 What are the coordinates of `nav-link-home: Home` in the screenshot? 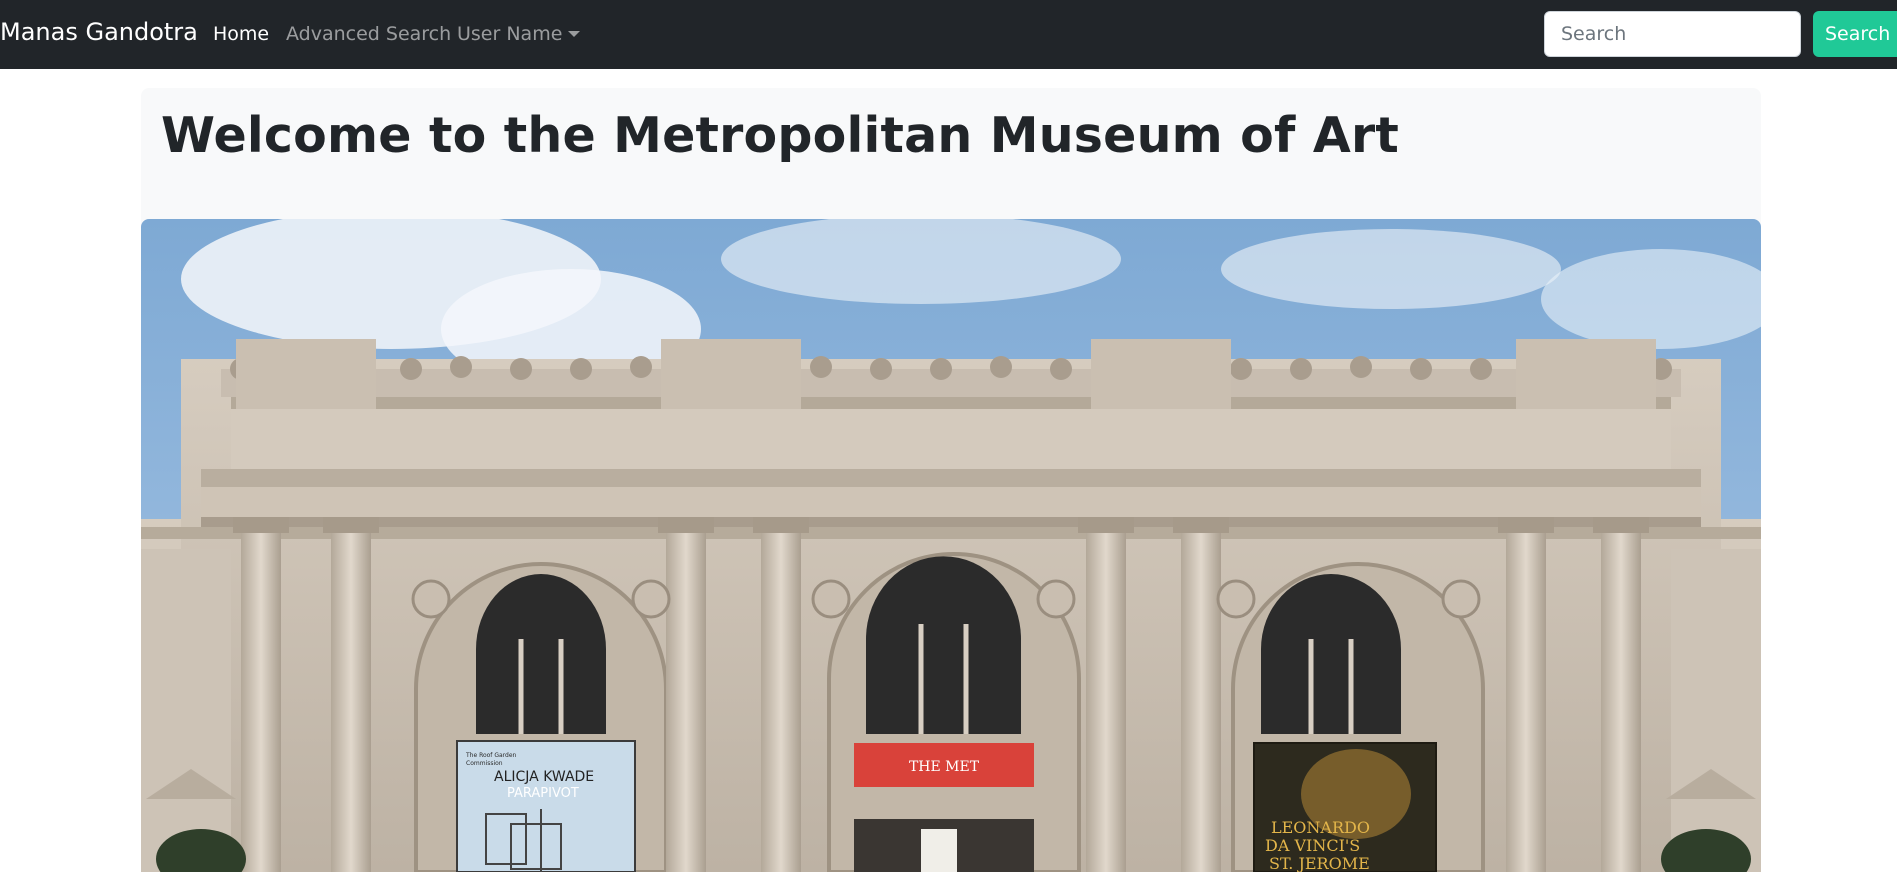 It's located at (241, 34).